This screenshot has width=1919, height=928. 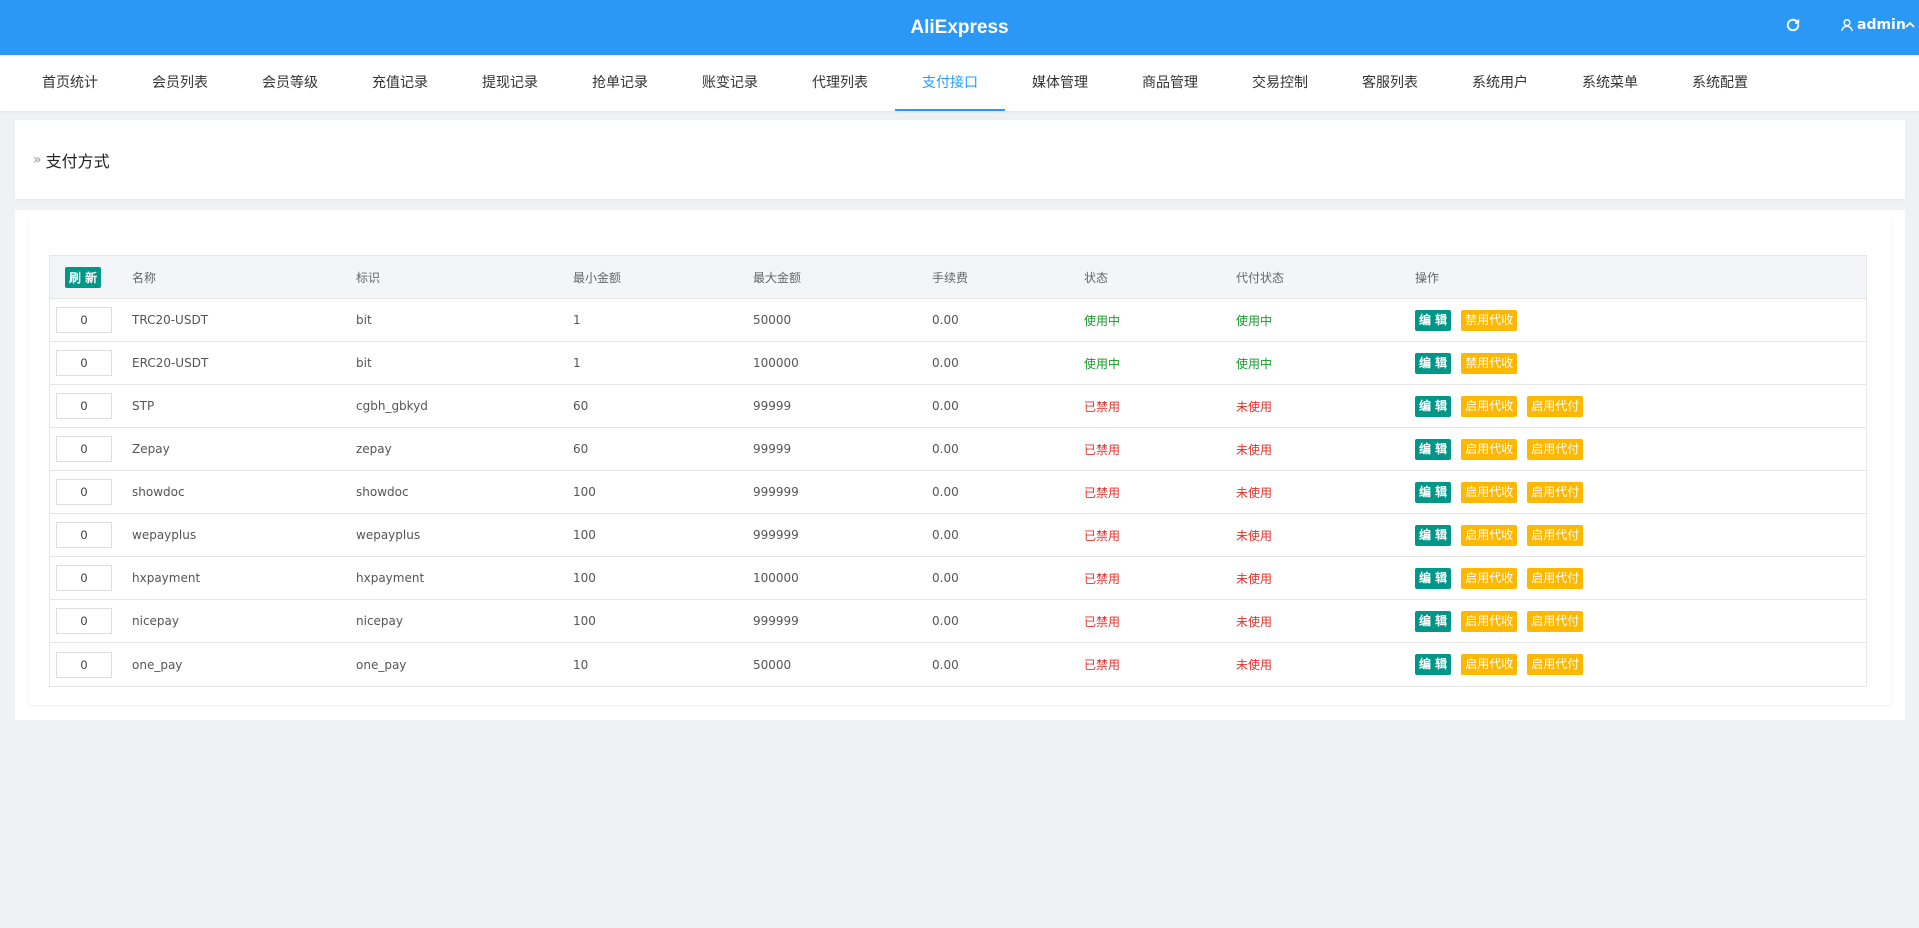 What do you see at coordinates (180, 83) in the screenshot?
I see `nav-item: 会员列表` at bounding box center [180, 83].